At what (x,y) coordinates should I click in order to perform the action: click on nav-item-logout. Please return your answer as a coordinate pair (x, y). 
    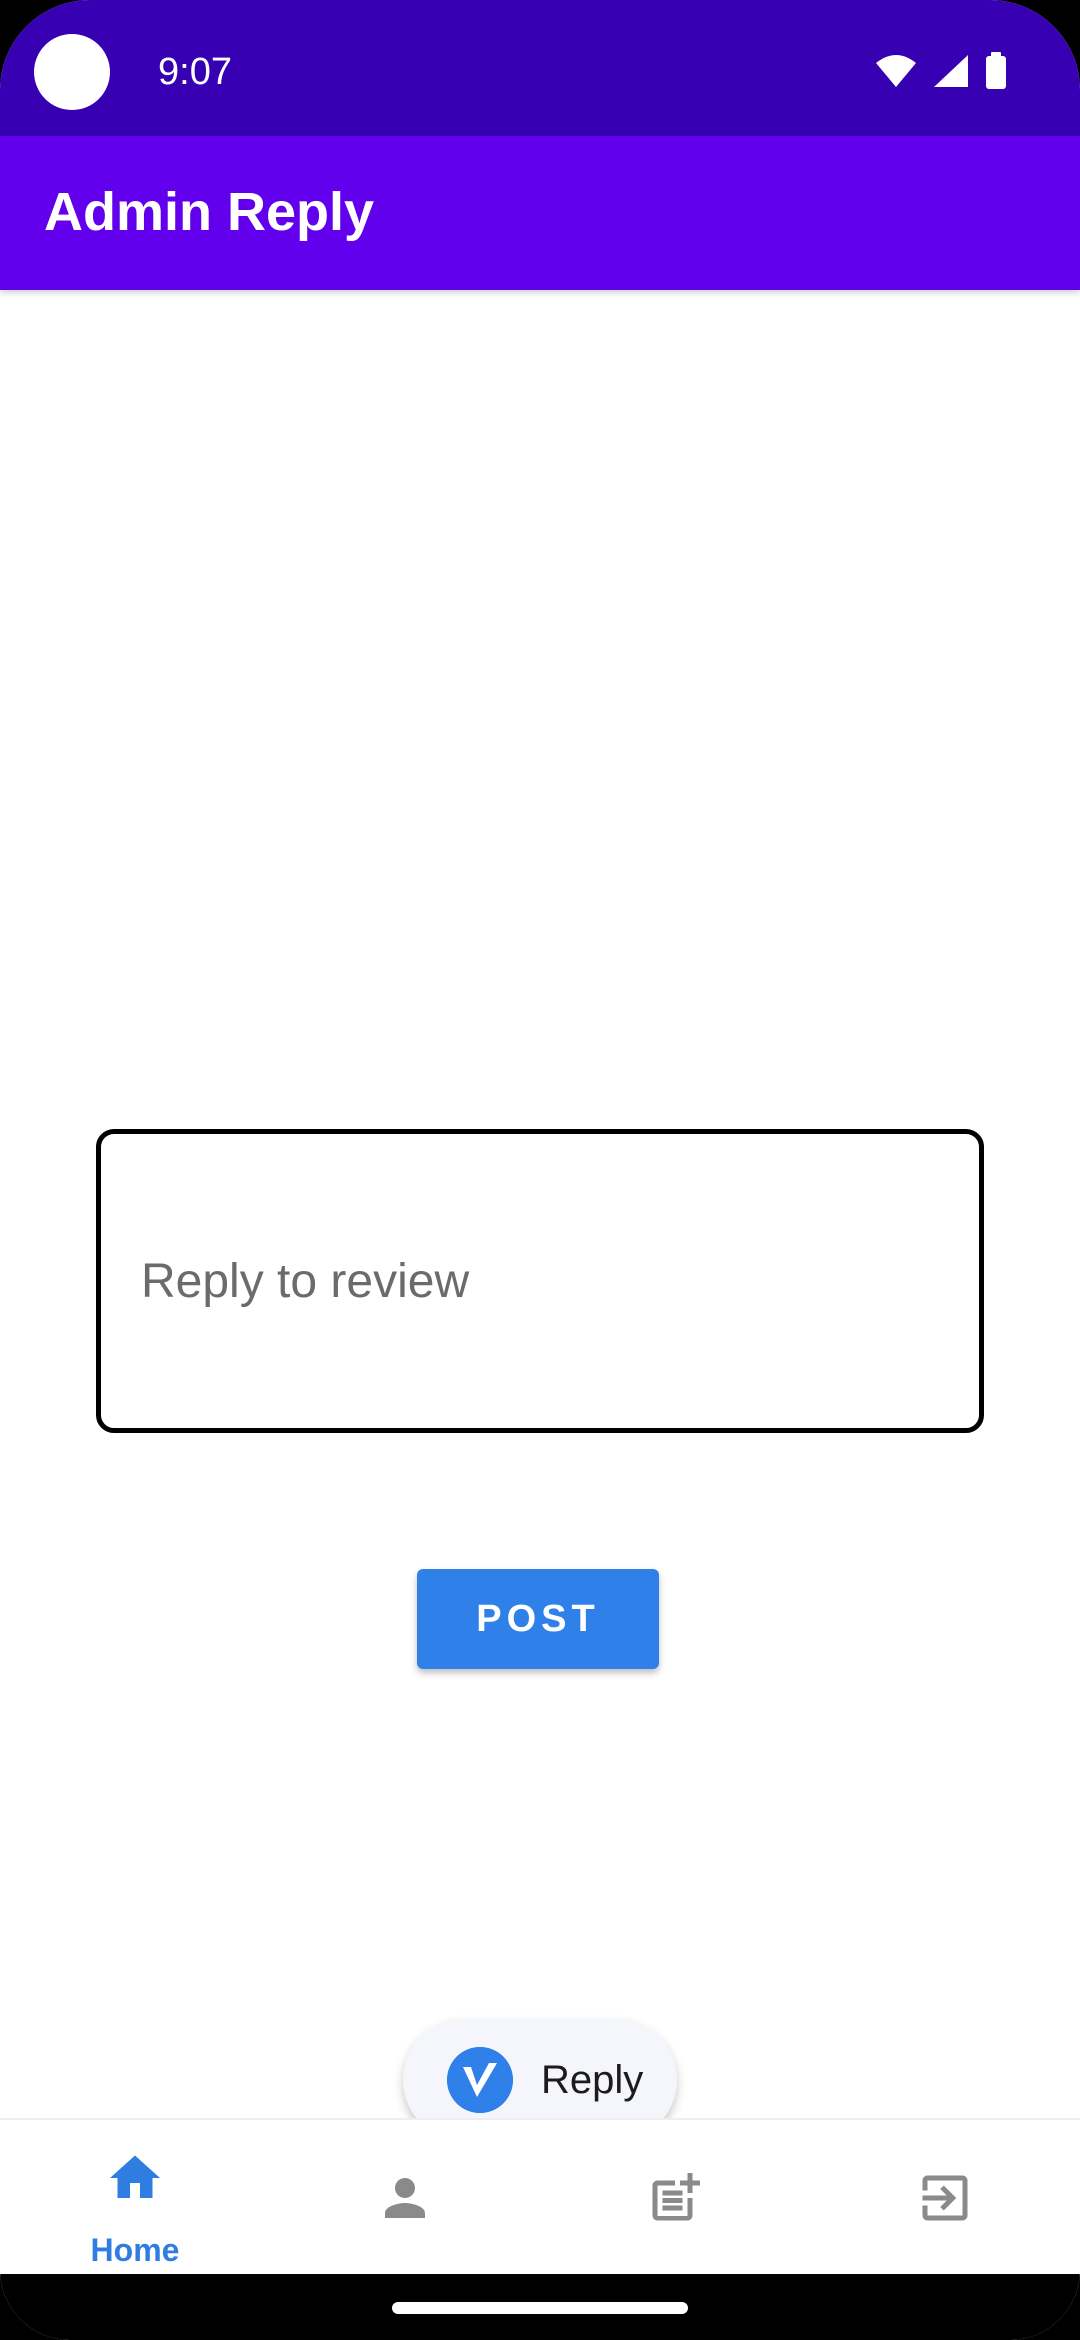
    Looking at the image, I should click on (945, 2198).